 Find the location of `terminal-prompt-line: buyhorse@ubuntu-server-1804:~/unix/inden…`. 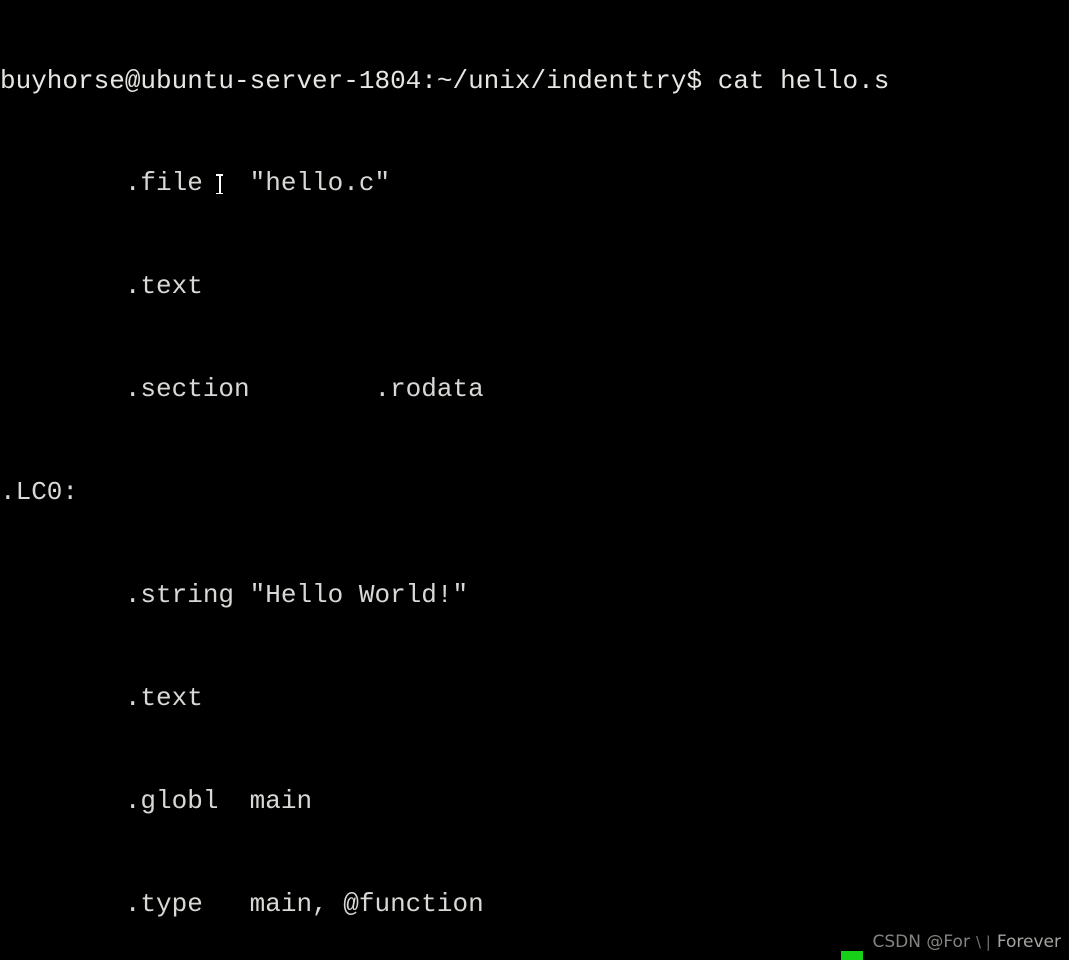

terminal-prompt-line: buyhorse@ubuntu-server-1804:~/unix/inden… is located at coordinates (445, 80).